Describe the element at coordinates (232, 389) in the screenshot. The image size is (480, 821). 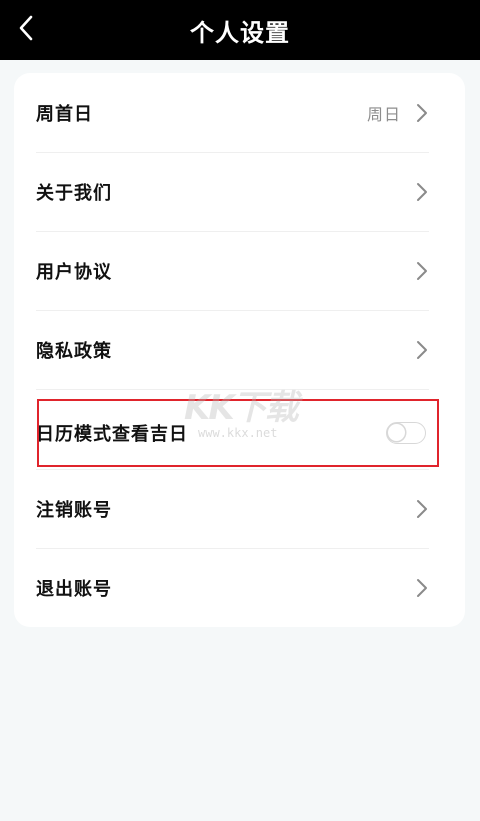
I see `divider` at that location.